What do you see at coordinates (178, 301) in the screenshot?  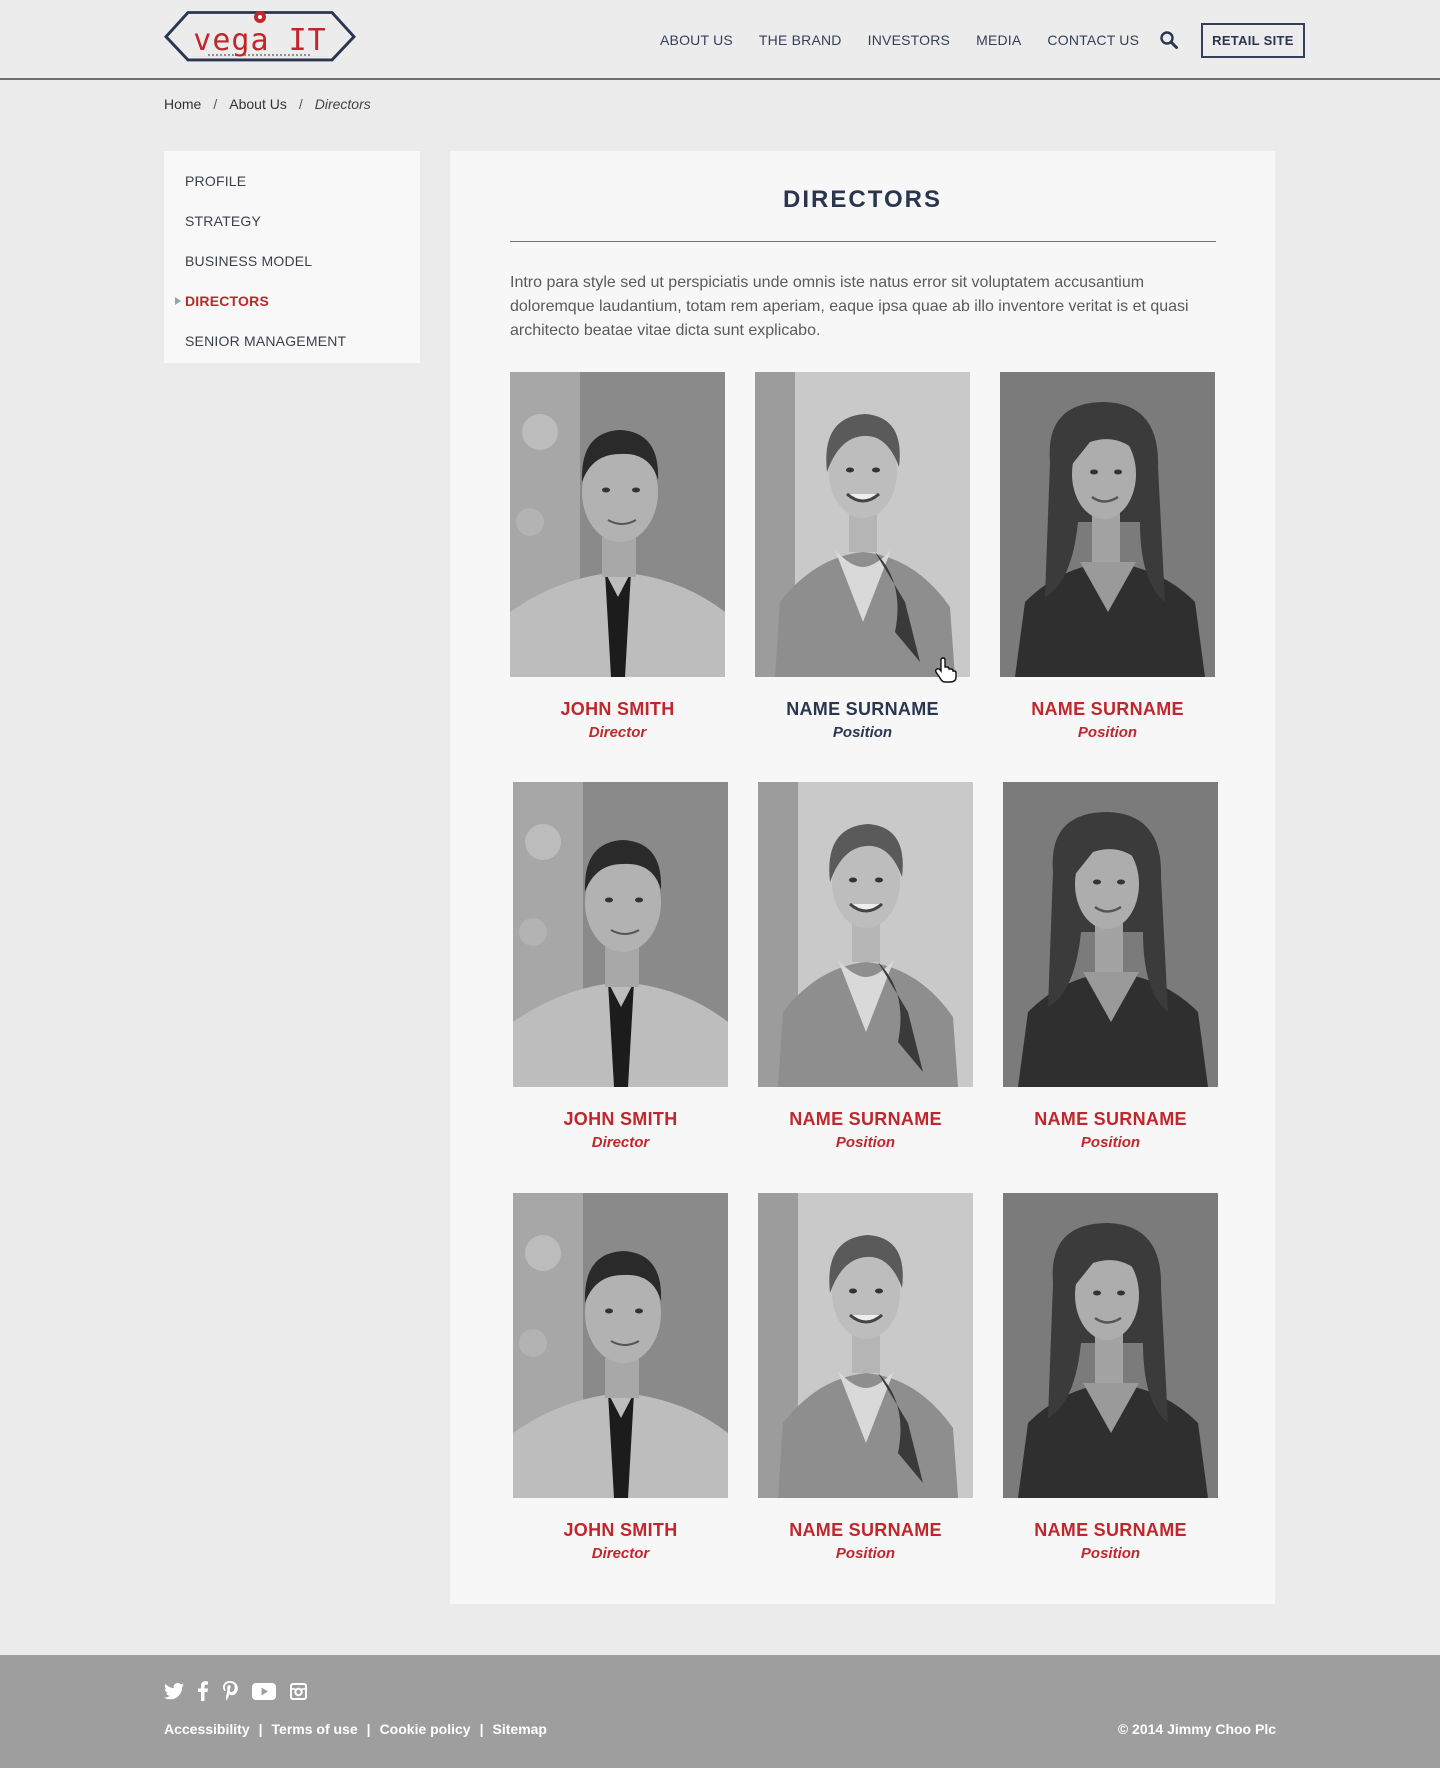 I see `active-arrow-icon` at bounding box center [178, 301].